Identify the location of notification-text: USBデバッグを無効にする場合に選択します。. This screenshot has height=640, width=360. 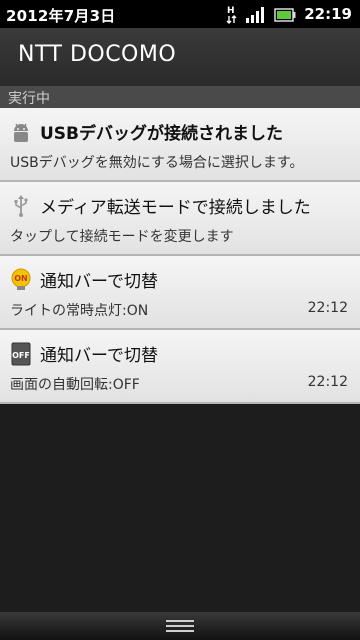
(157, 163).